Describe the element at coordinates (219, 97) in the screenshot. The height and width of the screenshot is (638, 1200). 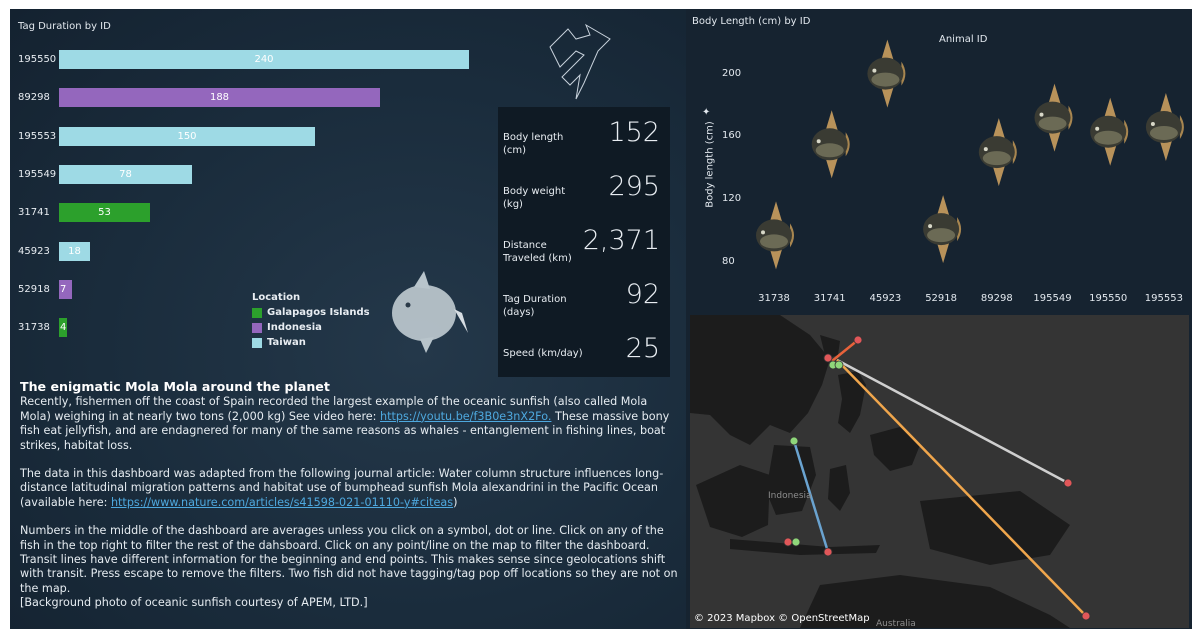
I see `tag-duration-bar: 188` at that location.